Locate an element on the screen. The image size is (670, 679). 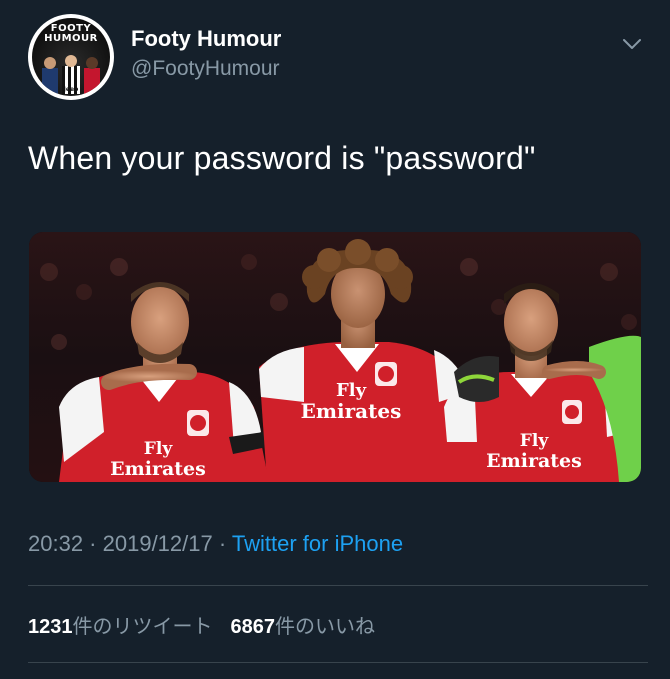
tweet-meta: 20:32 · 2019/12/17 · Twitter for iPhone is located at coordinates (215, 544).